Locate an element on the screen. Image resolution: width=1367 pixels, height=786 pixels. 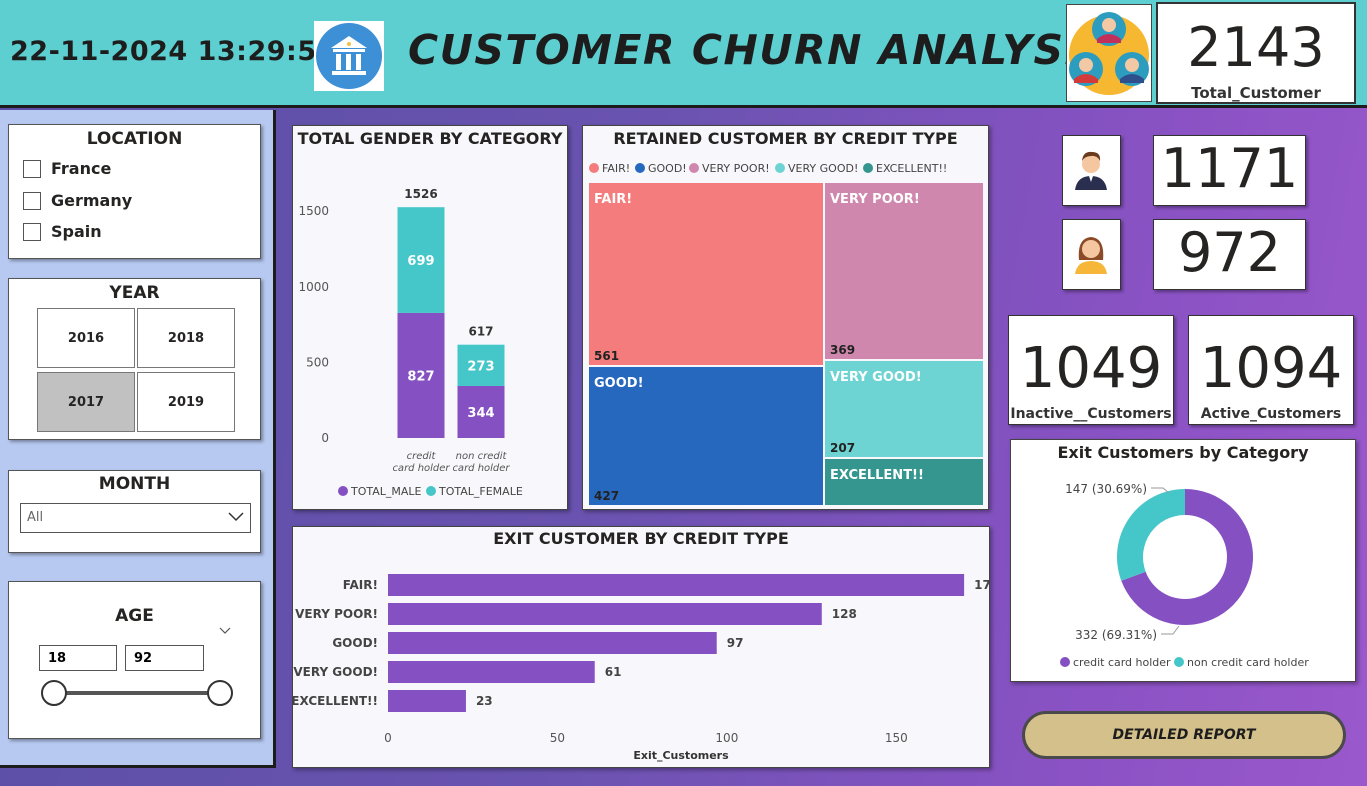
inactive-customers-label: Inactive__Customers is located at coordinates (1091, 414).